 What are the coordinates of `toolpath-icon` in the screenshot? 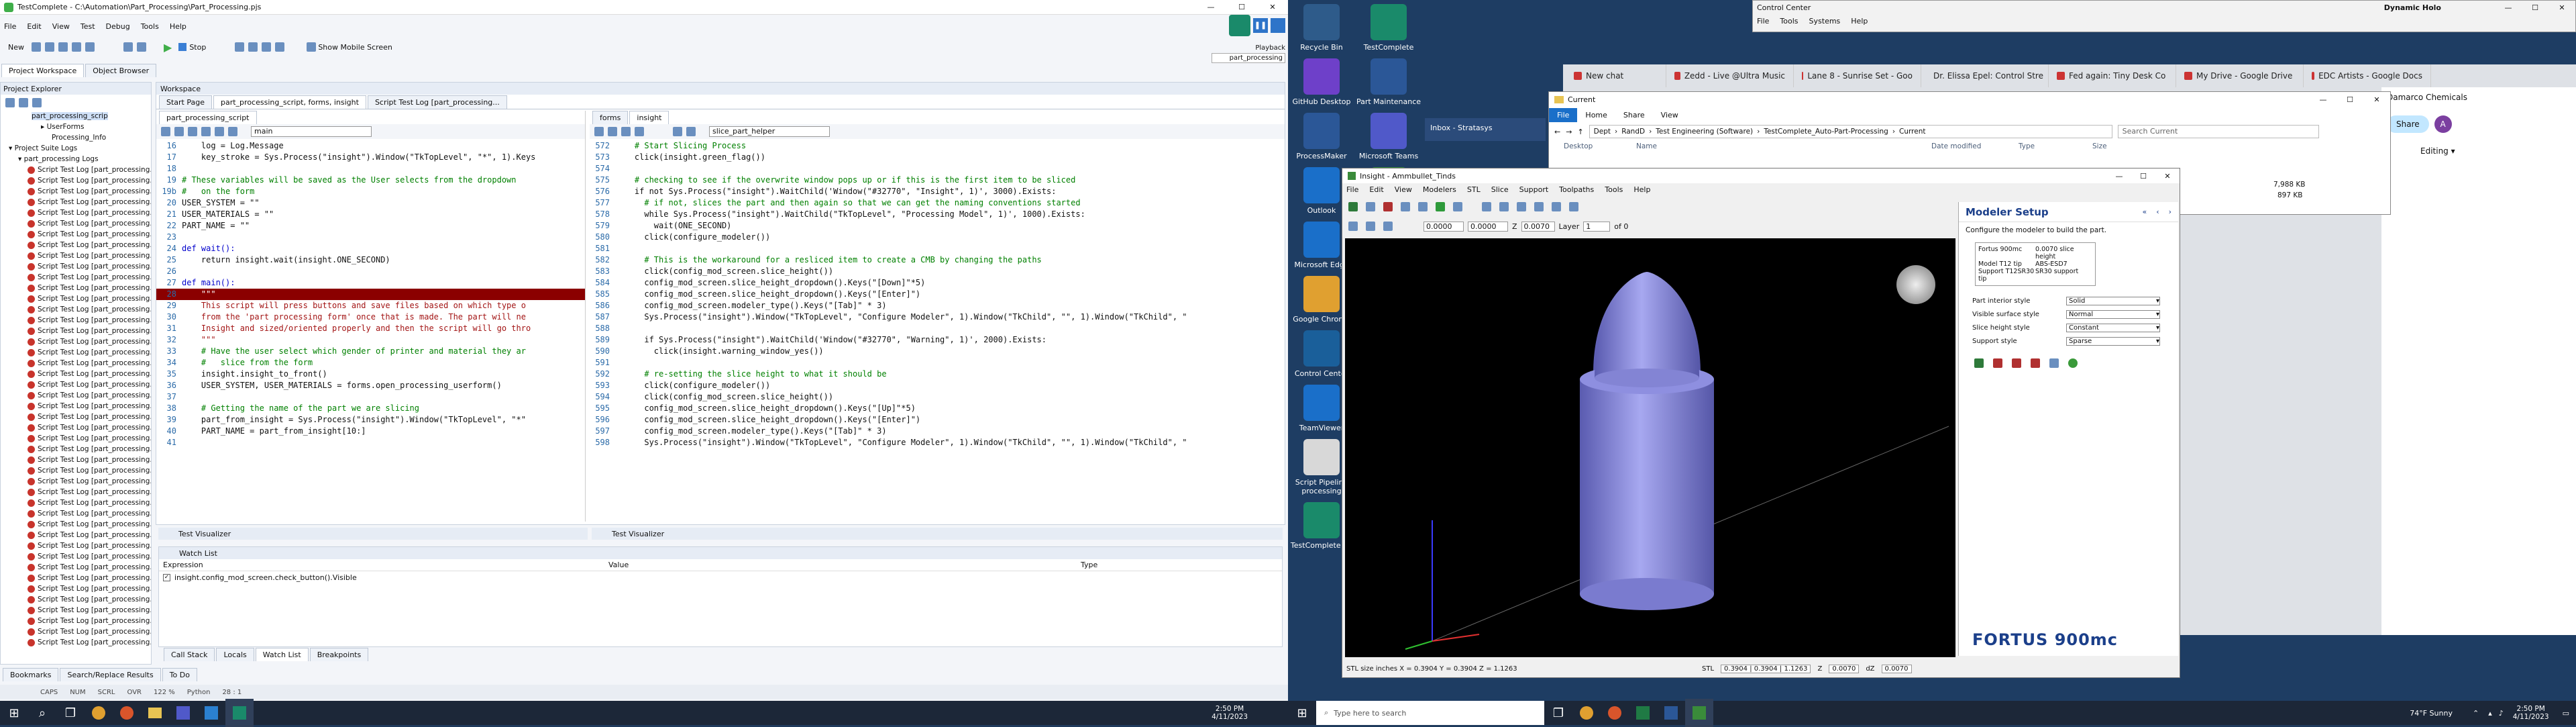 It's located at (2035, 363).